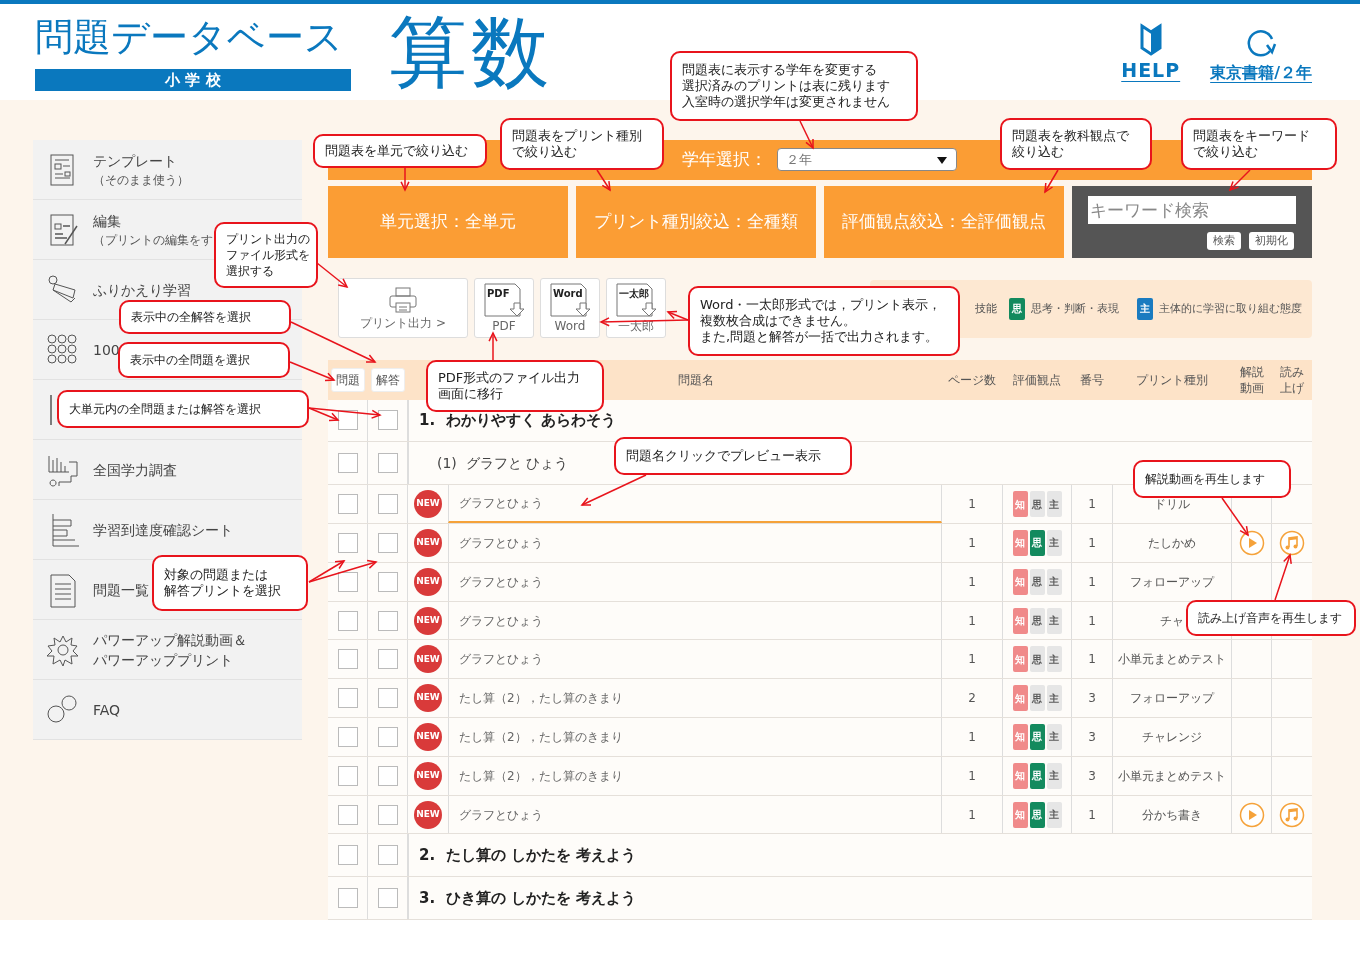 The image size is (1360, 965). I want to click on logo-title: 問題データベース, so click(189, 37).